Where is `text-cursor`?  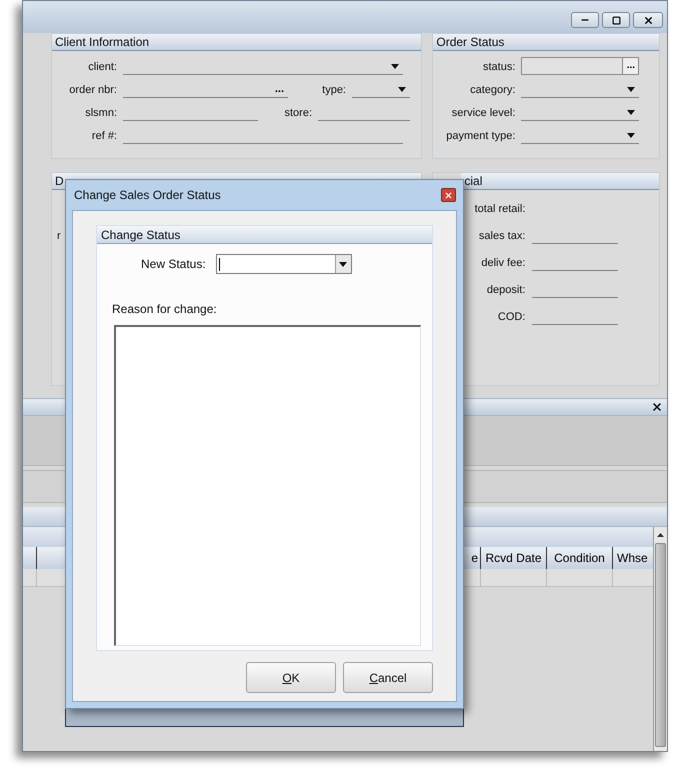 text-cursor is located at coordinates (219, 264).